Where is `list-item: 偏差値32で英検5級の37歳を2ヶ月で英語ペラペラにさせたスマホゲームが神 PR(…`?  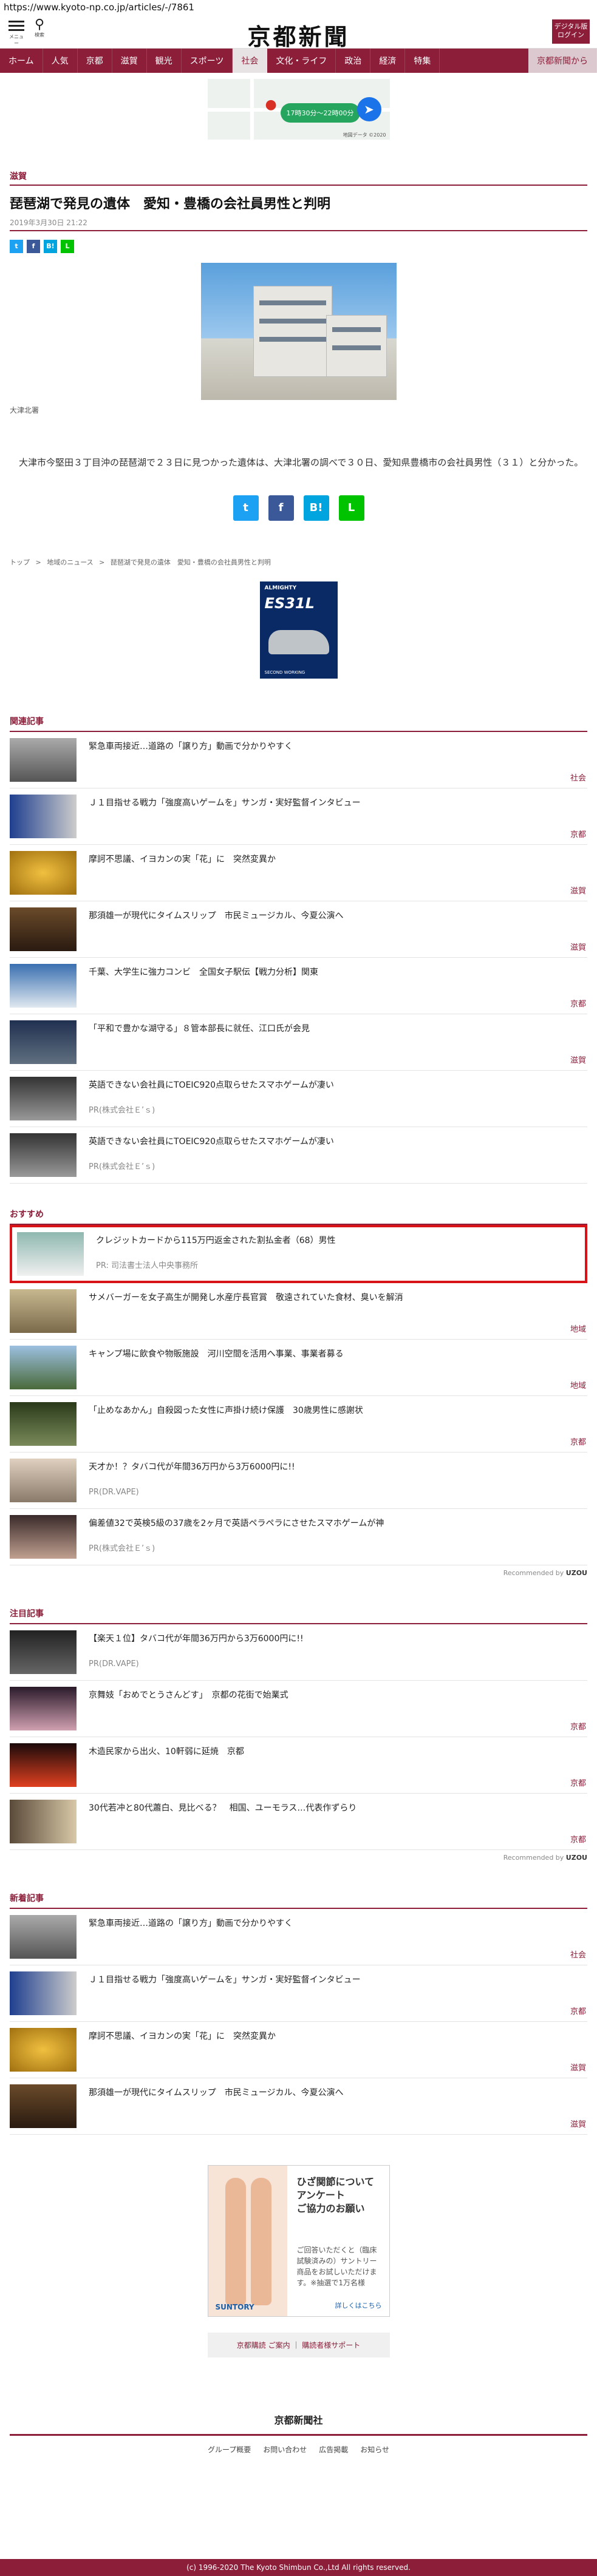 list-item: 偏差値32で英検5級の37歳を2ヶ月で英語ペラペラにさせたスマホゲームが神 PR(… is located at coordinates (298, 1537).